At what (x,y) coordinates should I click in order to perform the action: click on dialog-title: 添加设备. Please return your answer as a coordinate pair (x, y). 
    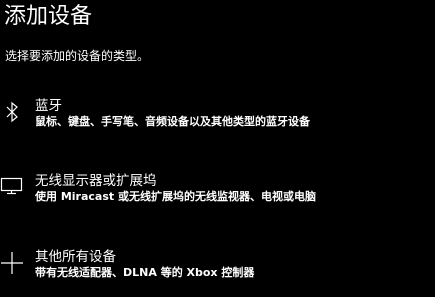
    Looking at the image, I should click on (48, 16).